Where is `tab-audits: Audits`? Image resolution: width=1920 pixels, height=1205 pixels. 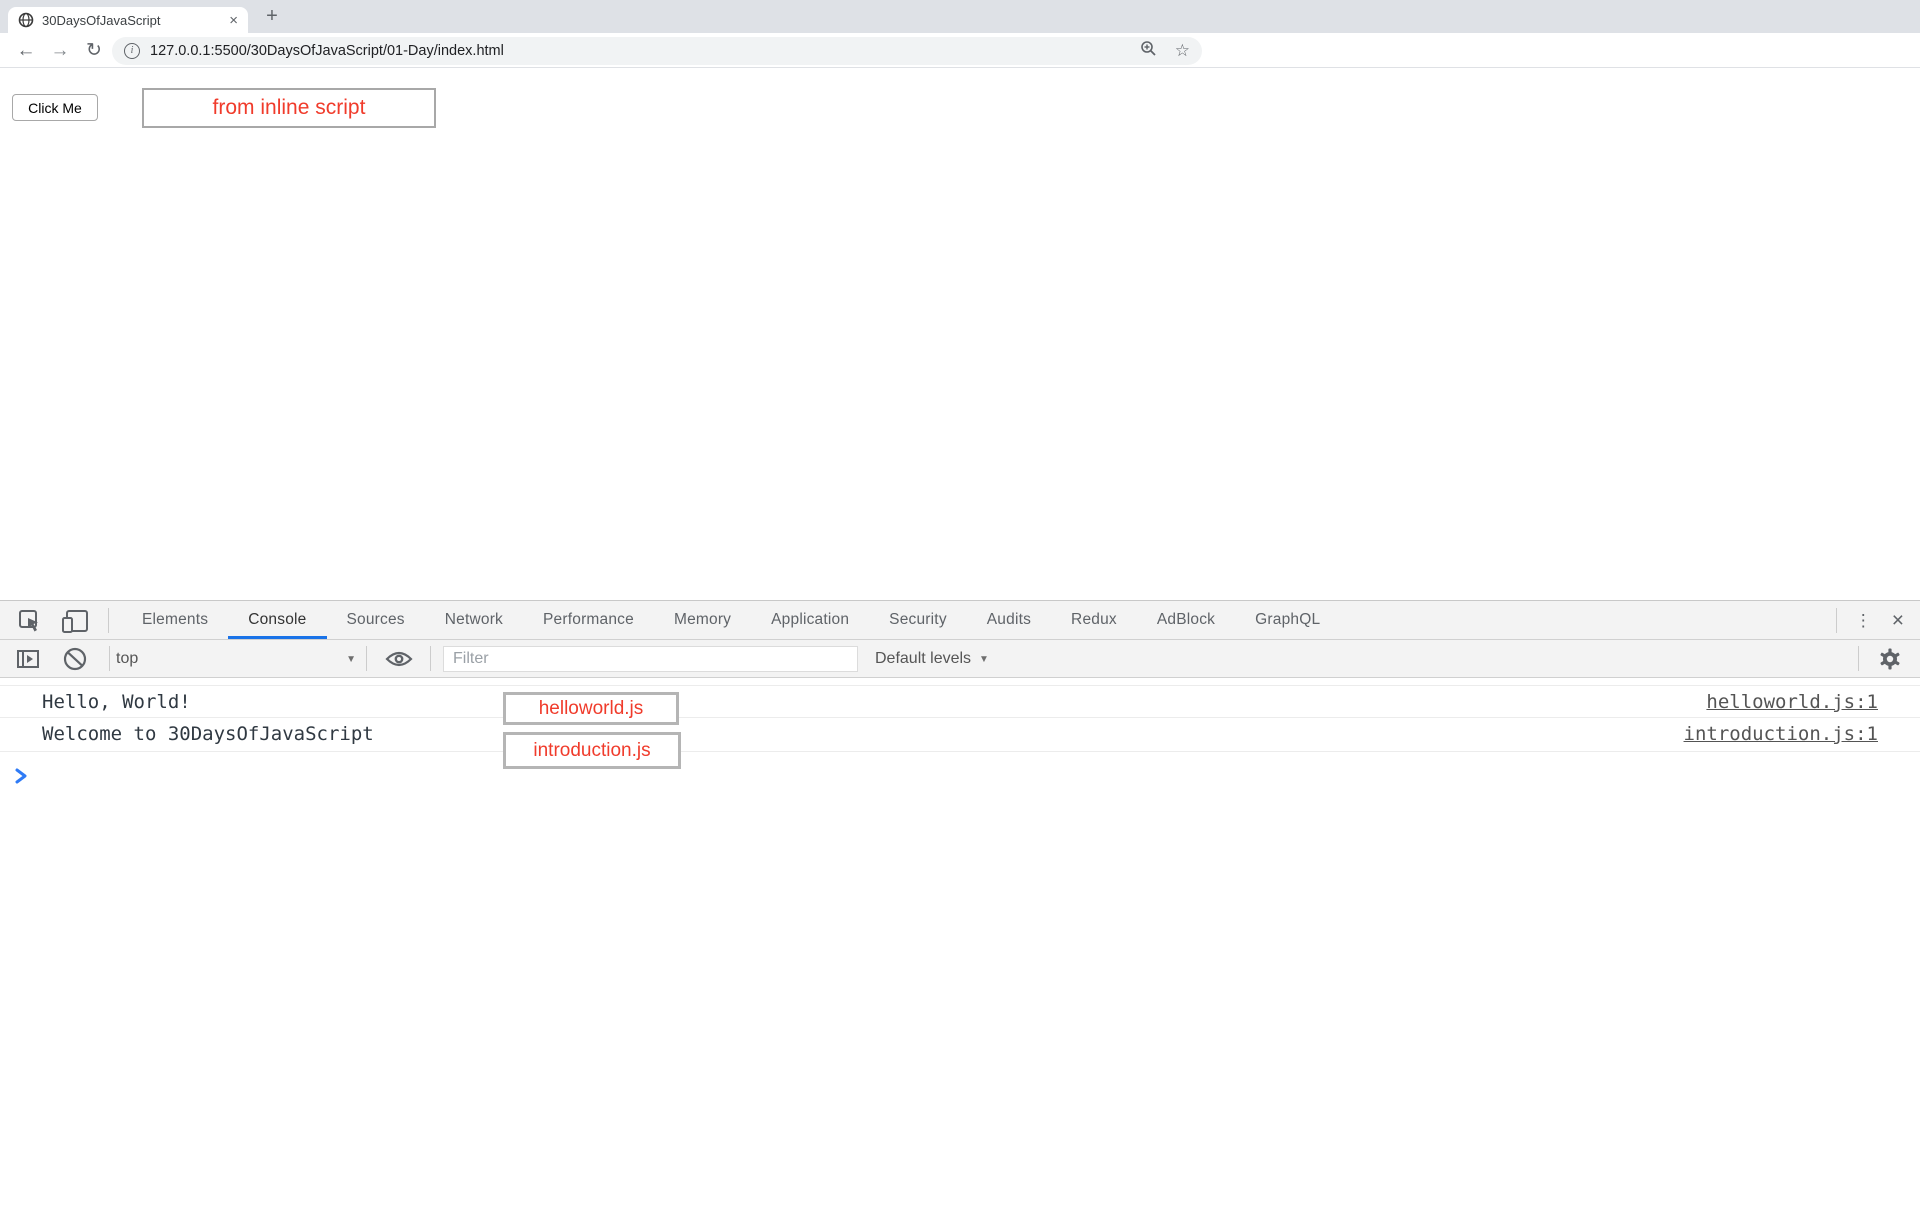 tab-audits: Audits is located at coordinates (1009, 620).